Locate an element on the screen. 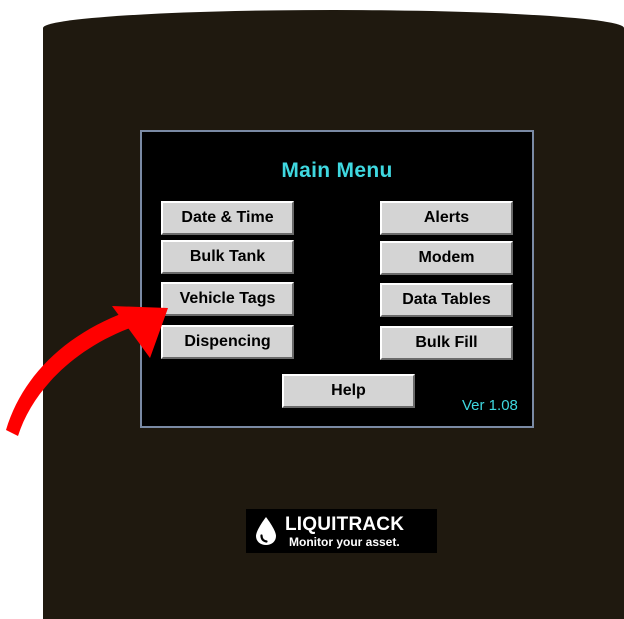 This screenshot has width=624, height=619. vehicle-tags-button: Vehicle Tags is located at coordinates (227, 299).